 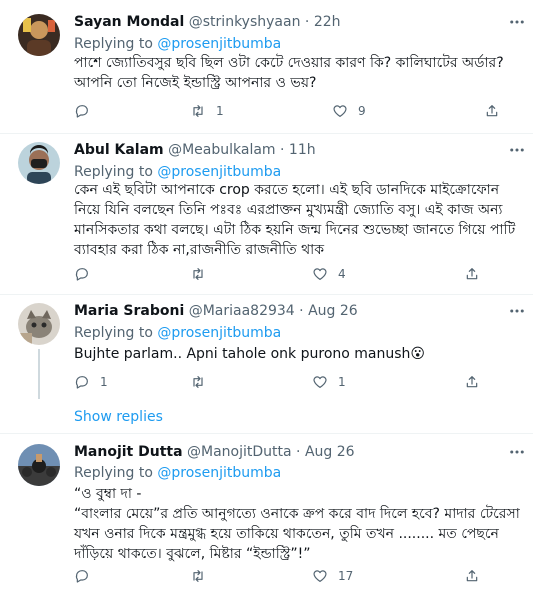 What do you see at coordinates (349, 111) in the screenshot?
I see `like-button: 9` at bounding box center [349, 111].